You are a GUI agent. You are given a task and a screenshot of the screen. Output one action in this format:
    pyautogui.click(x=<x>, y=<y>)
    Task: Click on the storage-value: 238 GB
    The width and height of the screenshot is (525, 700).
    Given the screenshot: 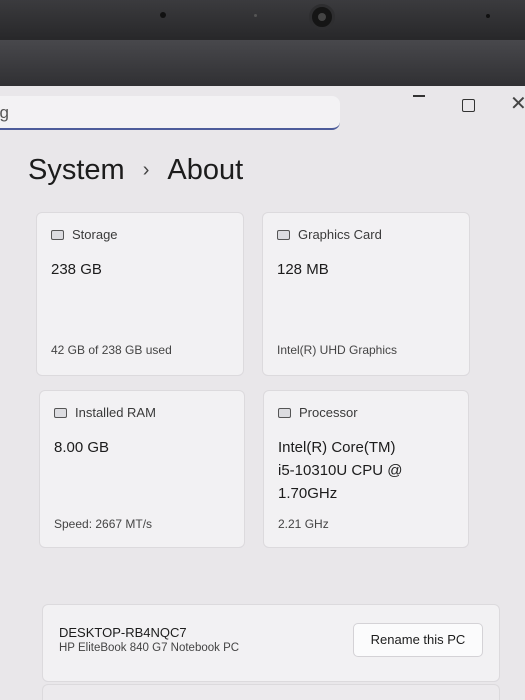 What is the action you would take?
    pyautogui.click(x=76, y=269)
    